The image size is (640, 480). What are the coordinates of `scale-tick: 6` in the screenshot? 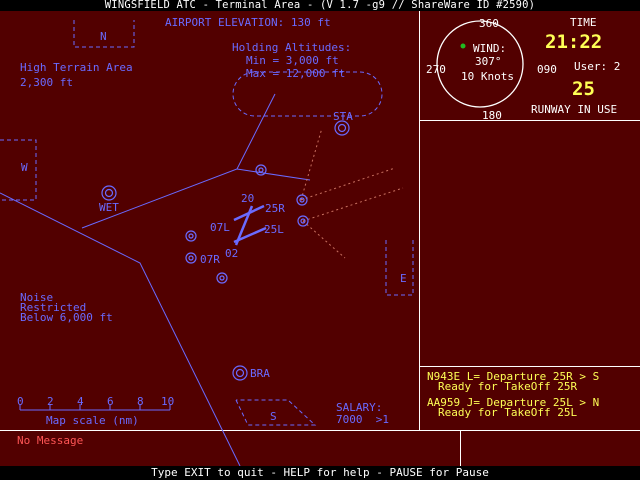 It's located at (110, 401).